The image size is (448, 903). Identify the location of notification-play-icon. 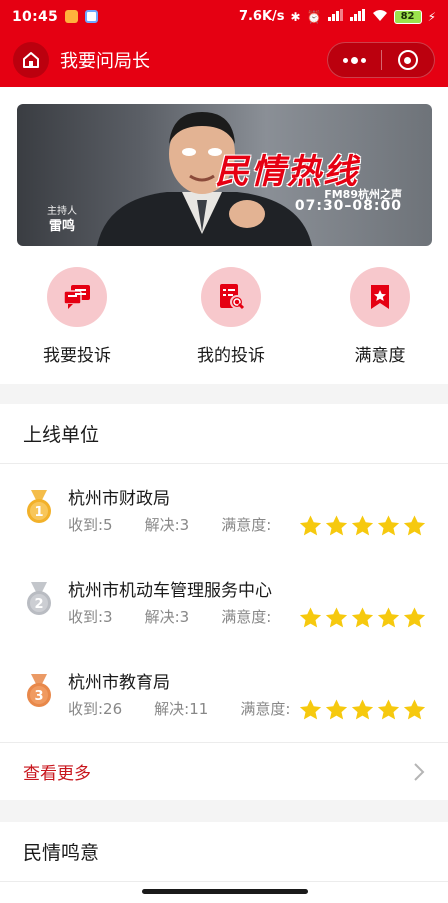
(92, 16).